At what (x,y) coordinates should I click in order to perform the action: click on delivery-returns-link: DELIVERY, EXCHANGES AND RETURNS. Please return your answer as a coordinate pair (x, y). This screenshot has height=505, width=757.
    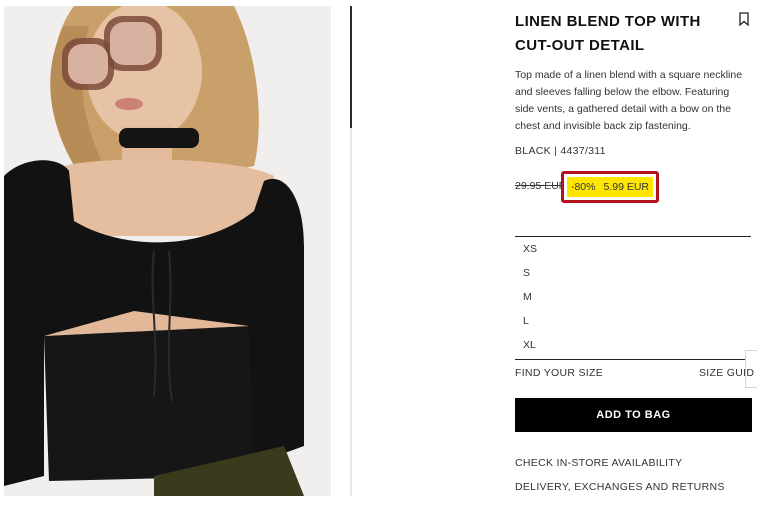
    Looking at the image, I should click on (620, 487).